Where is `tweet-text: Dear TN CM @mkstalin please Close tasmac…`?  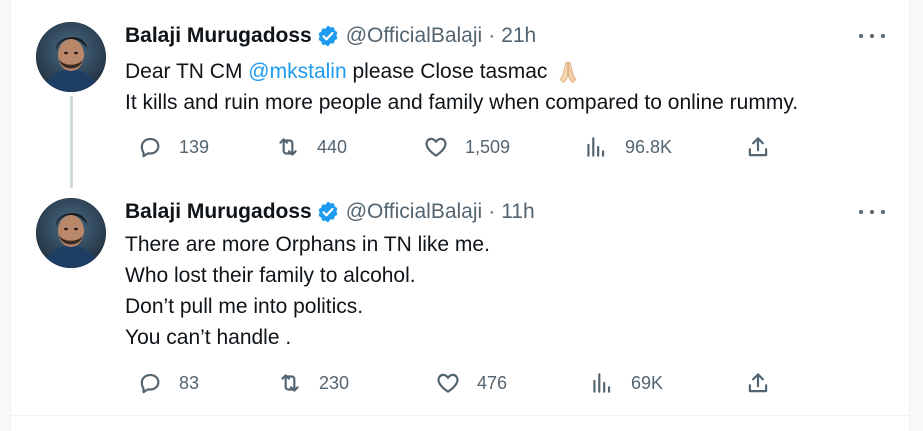 tweet-text: Dear TN CM @mkstalin please Close tasmac… is located at coordinates (461, 87).